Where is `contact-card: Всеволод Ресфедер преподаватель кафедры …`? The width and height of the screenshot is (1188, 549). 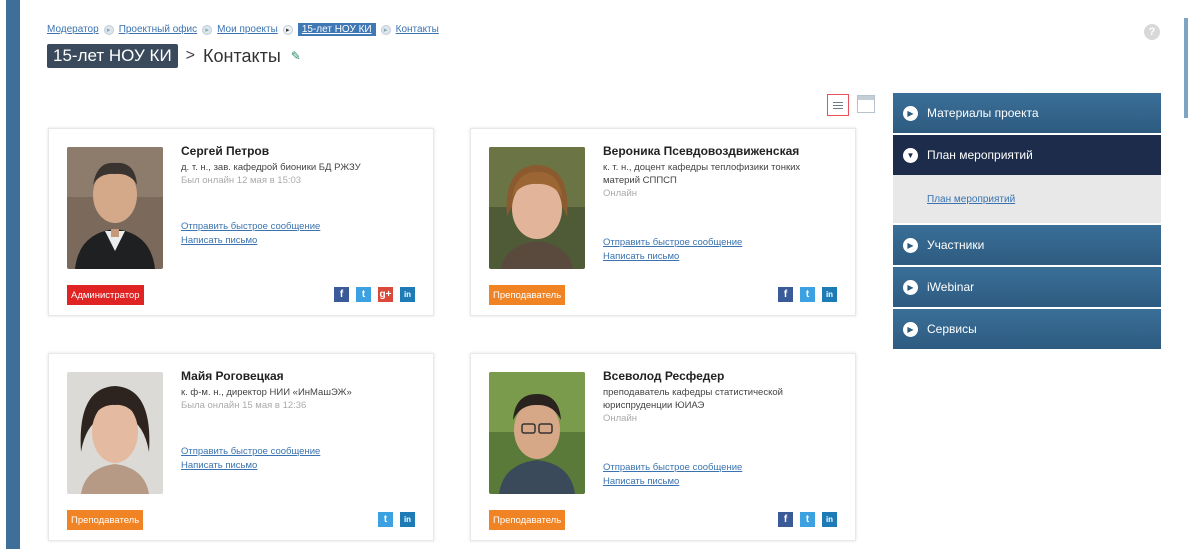
contact-card: Всеволод Ресфедер преподаватель кафедры … is located at coordinates (663, 447).